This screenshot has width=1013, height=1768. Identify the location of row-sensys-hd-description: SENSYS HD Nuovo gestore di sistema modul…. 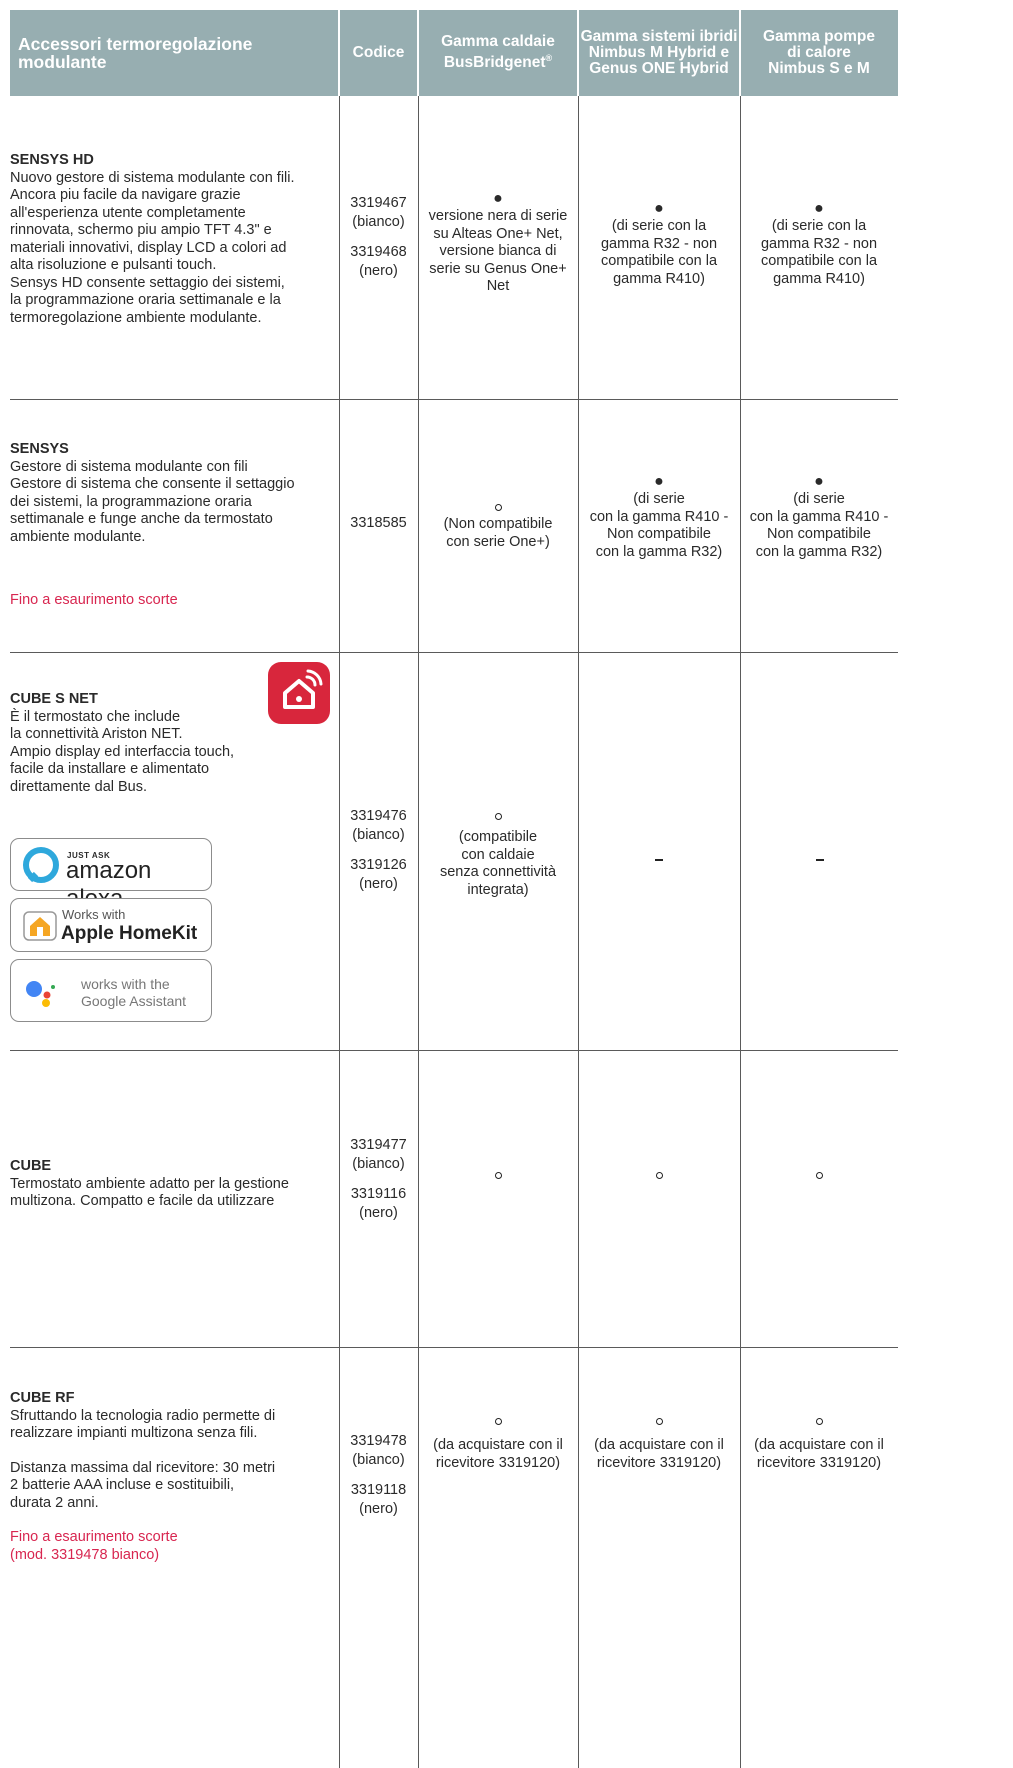
(172, 239).